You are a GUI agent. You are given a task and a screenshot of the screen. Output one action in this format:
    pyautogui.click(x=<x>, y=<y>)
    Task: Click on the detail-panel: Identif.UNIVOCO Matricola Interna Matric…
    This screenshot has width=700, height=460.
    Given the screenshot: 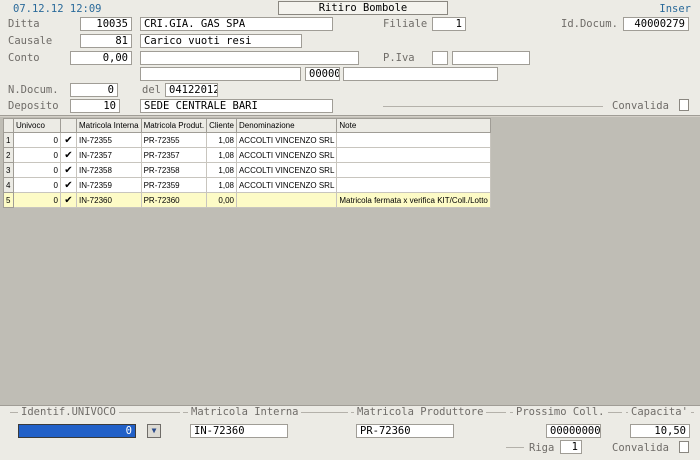 What is the action you would take?
    pyautogui.click(x=350, y=432)
    